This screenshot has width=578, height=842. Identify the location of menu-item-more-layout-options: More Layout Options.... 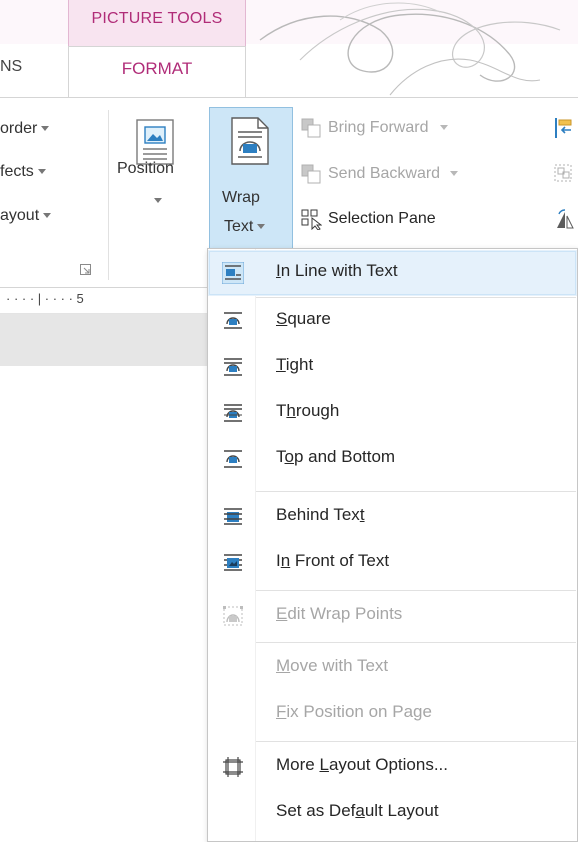
(392, 767).